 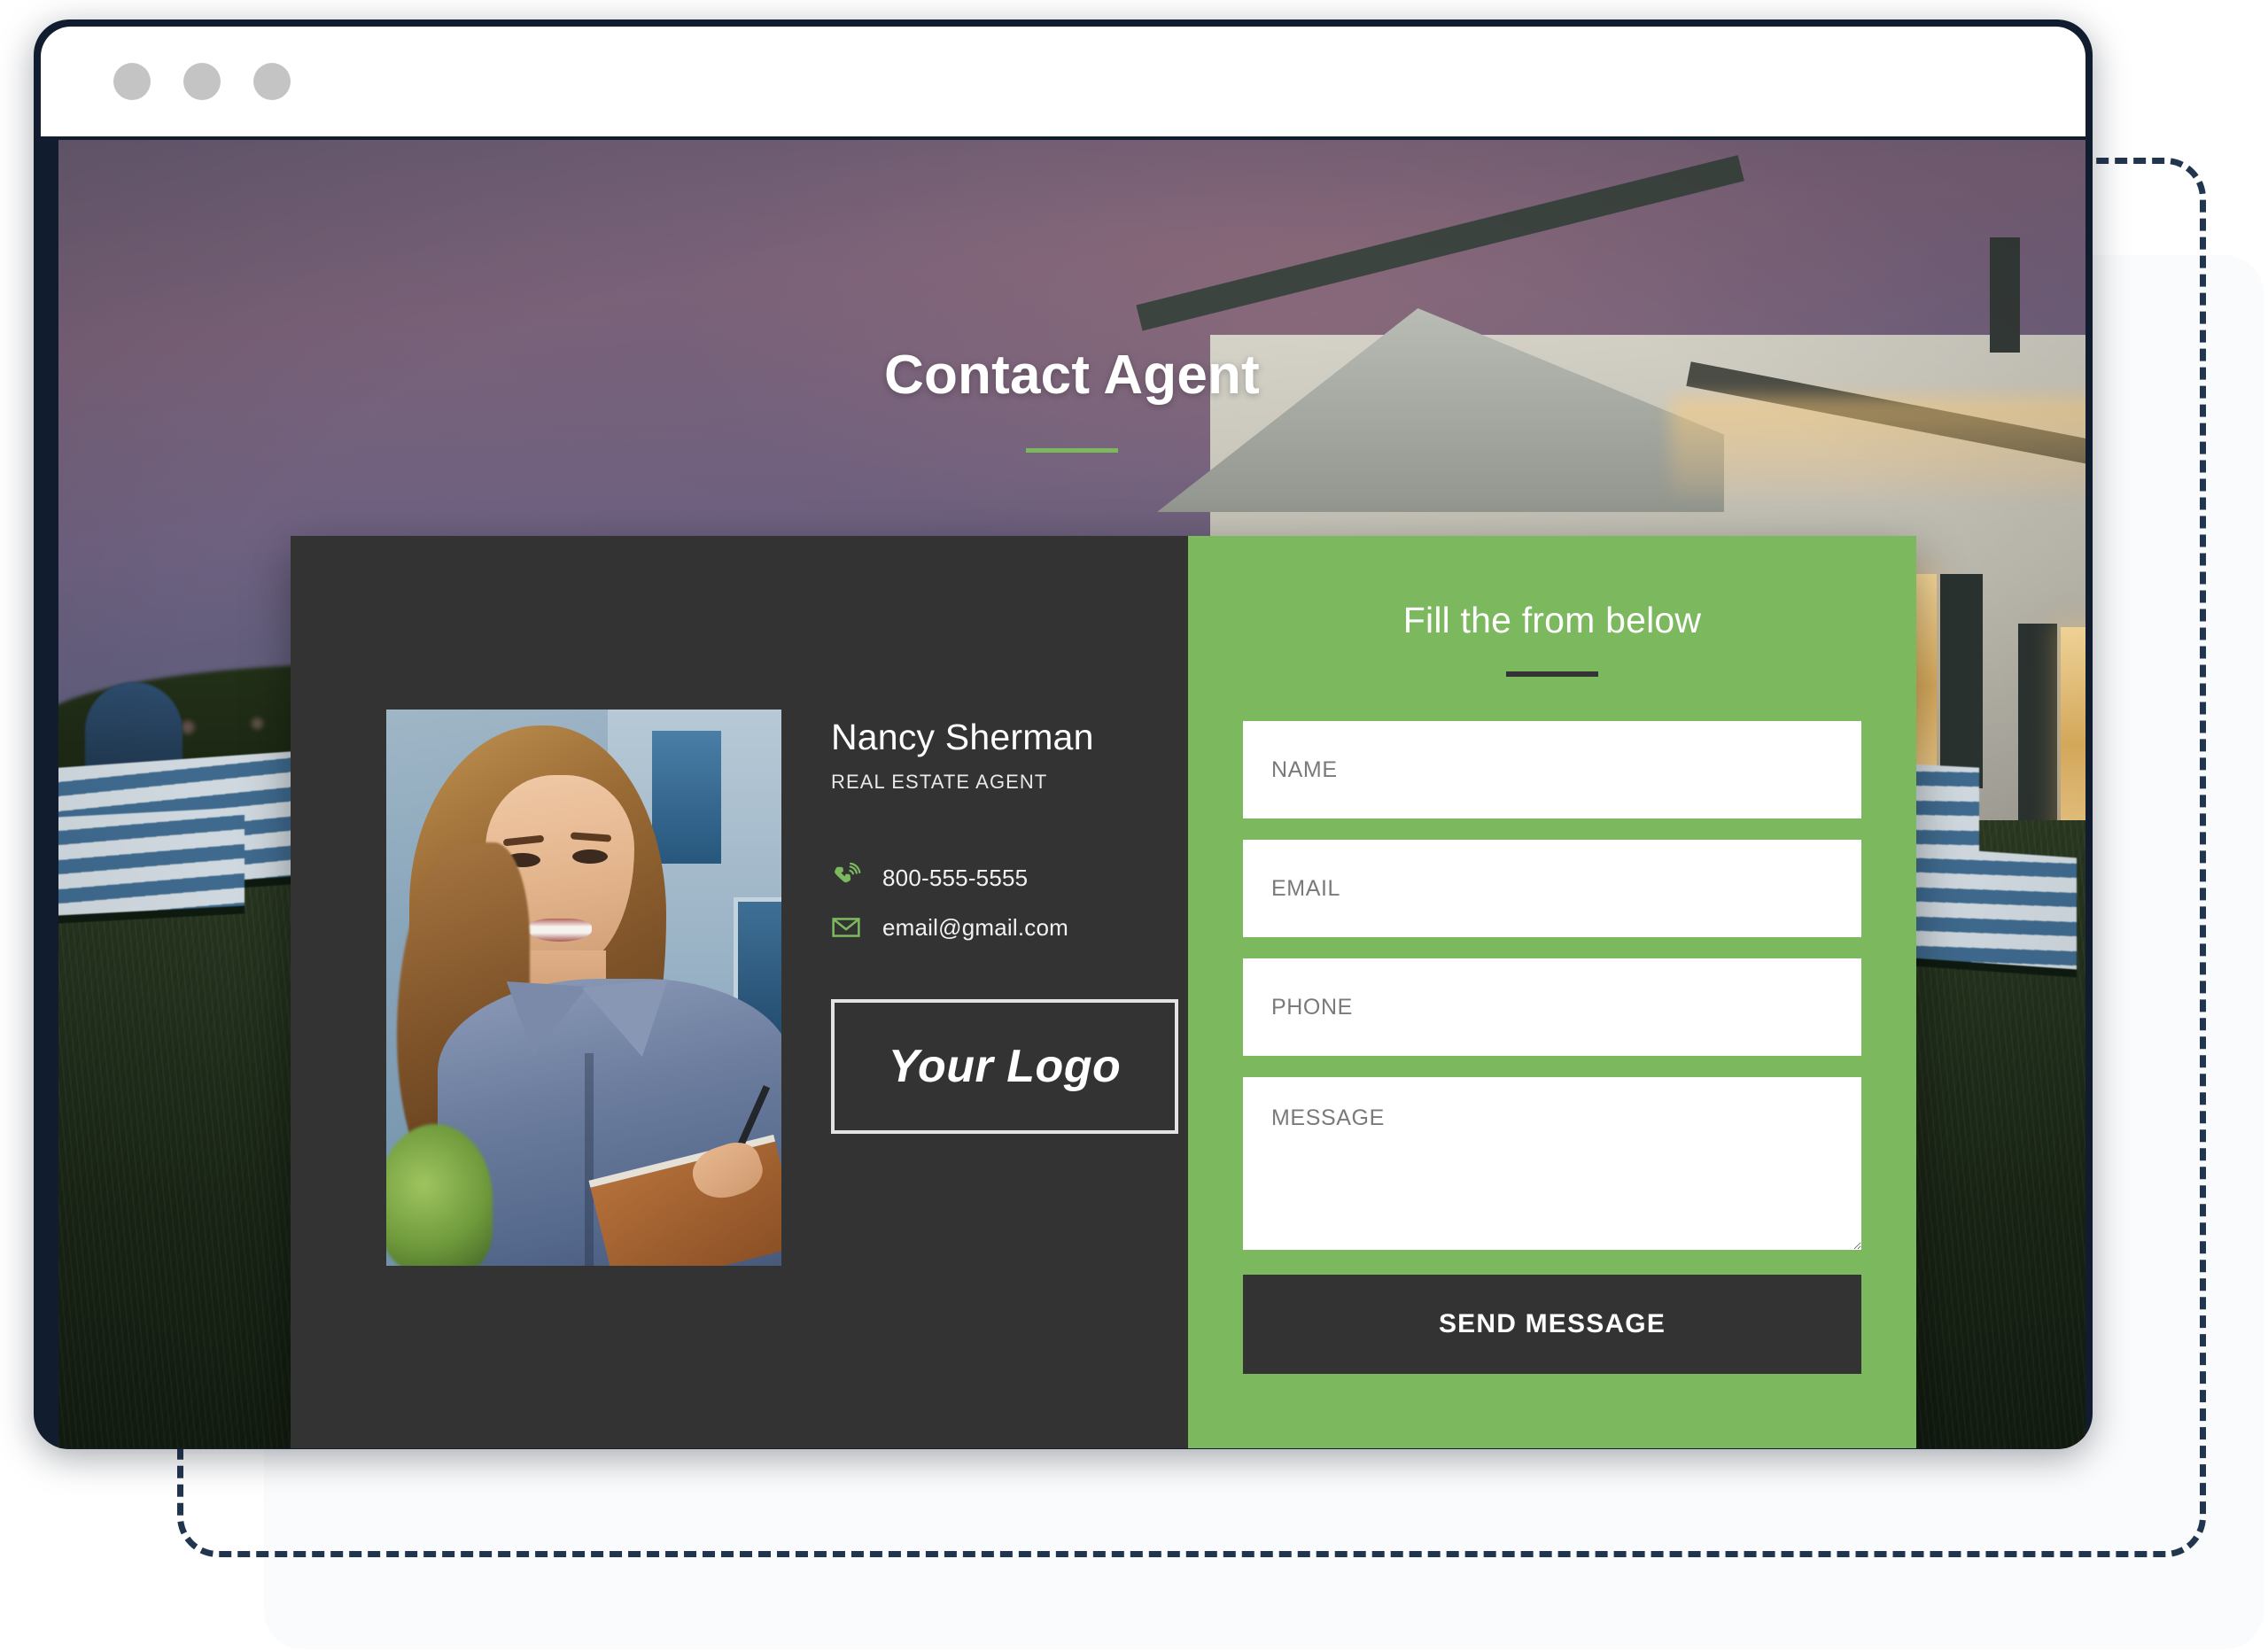 I want to click on agent-contact-list: 800-555-5555 email@gmail.com, so click(x=1004, y=902).